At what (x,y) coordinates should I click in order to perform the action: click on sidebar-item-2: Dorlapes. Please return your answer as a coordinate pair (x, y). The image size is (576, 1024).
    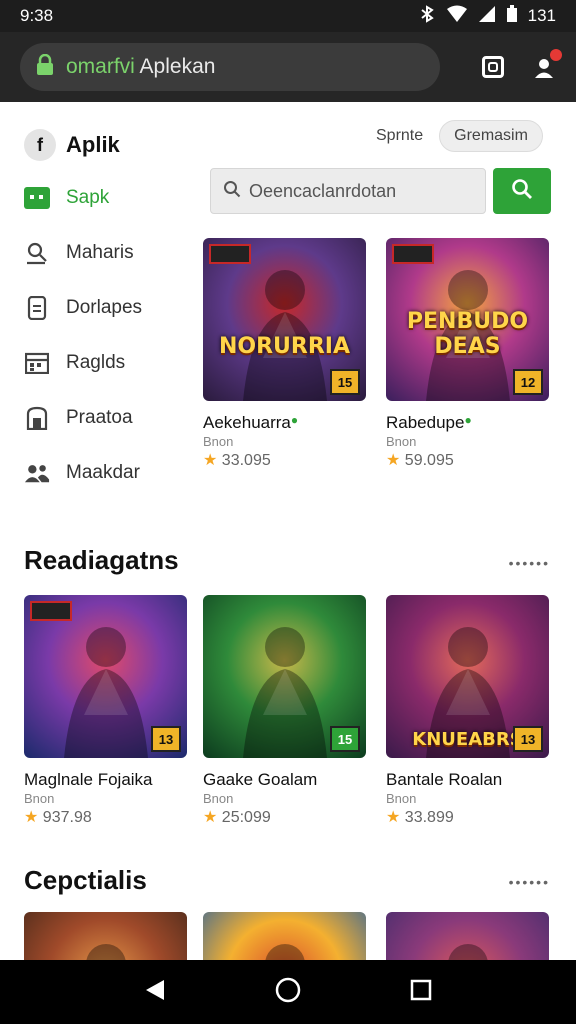
    Looking at the image, I should click on (100, 307).